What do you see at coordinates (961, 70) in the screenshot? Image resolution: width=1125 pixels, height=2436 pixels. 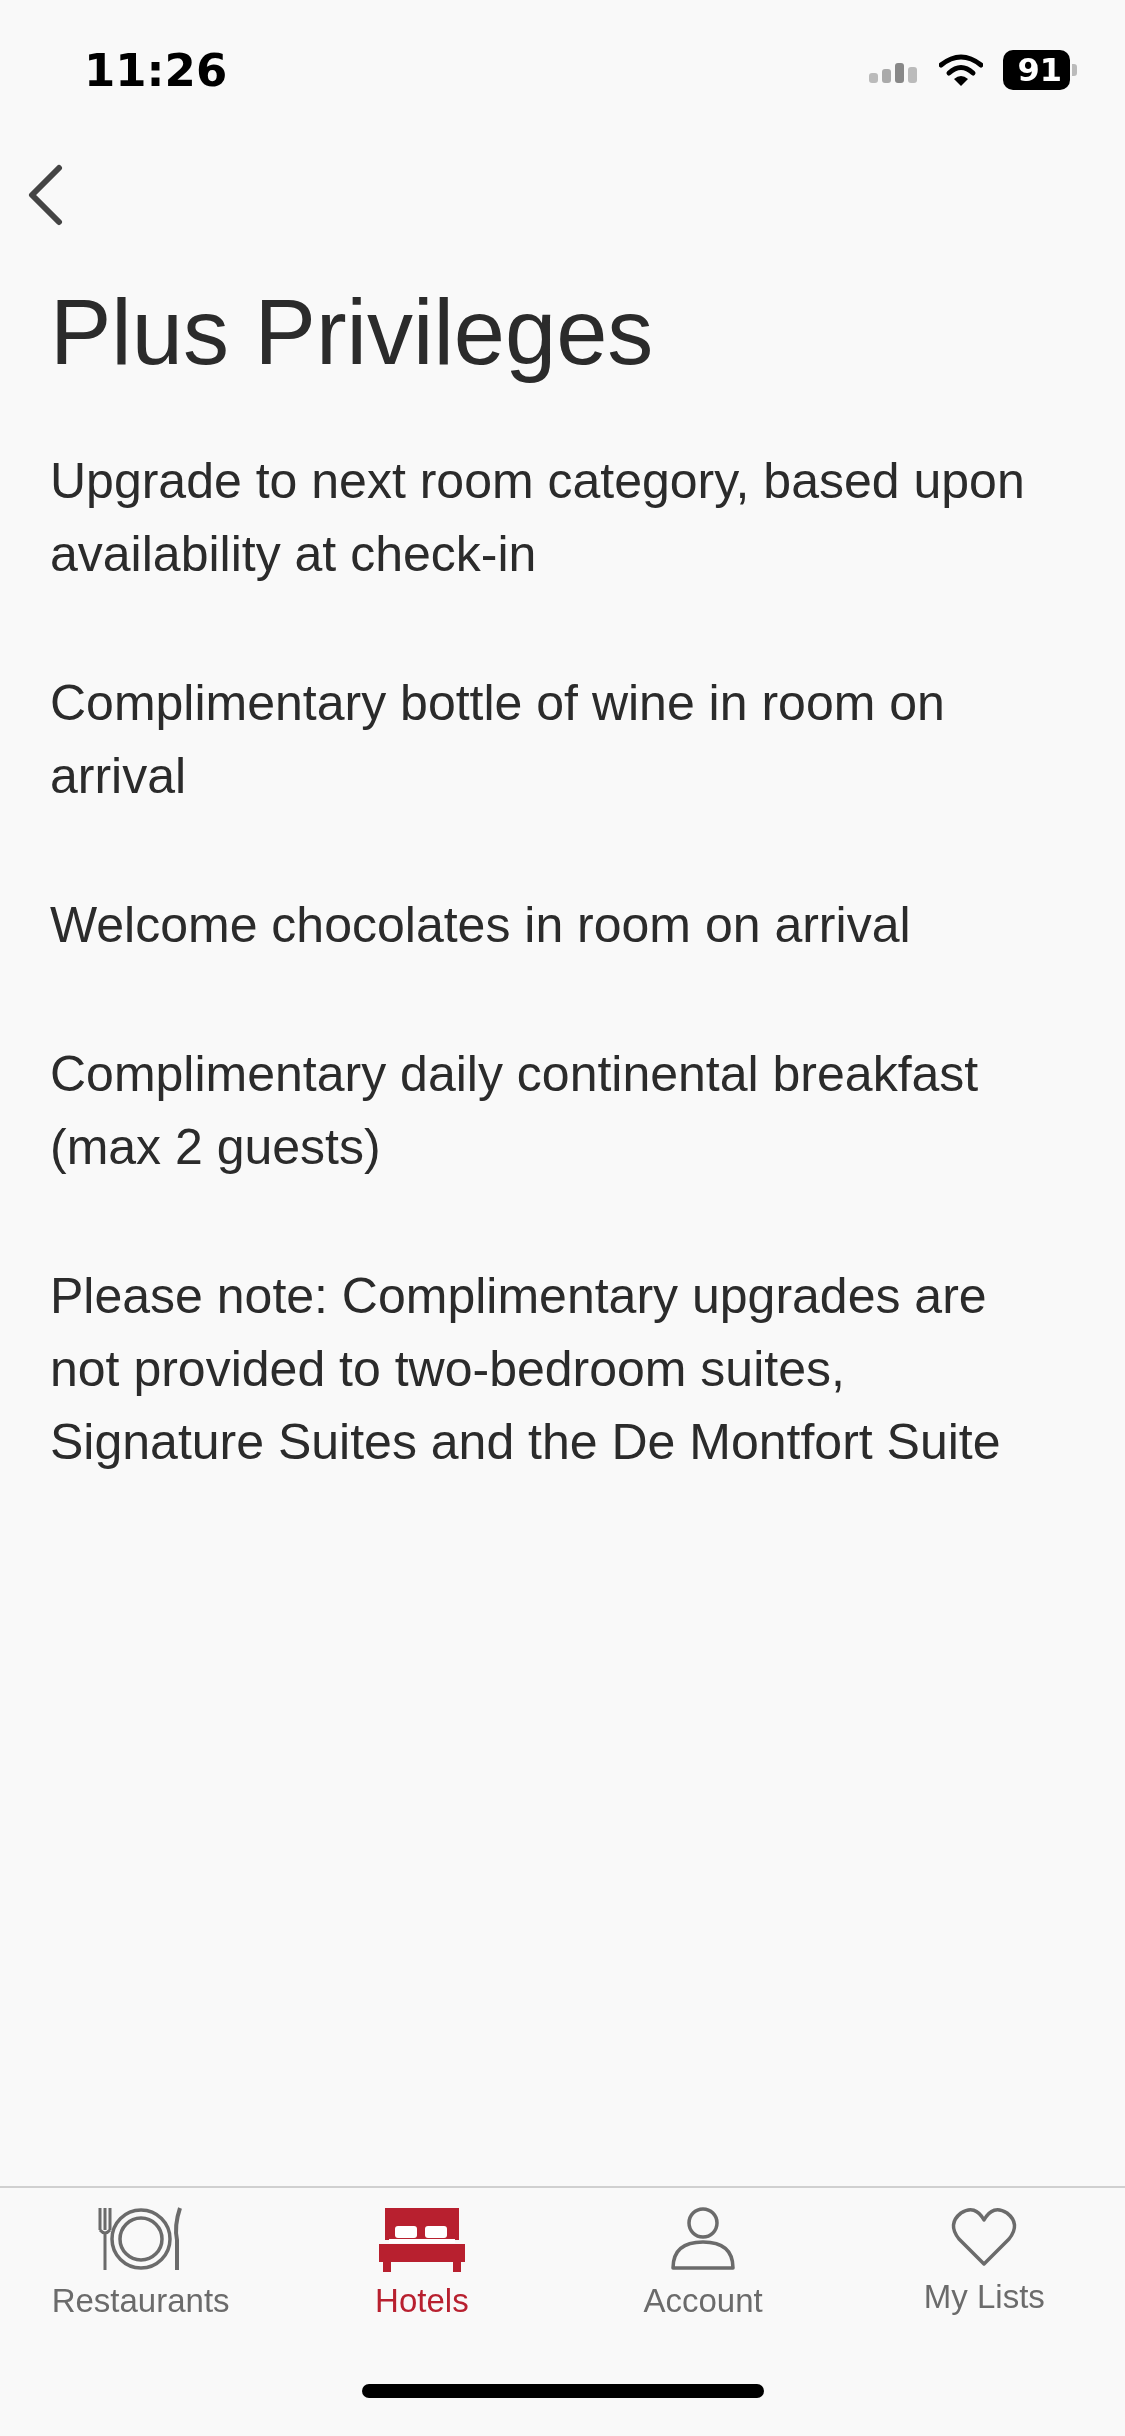 I see `wifi-icon` at bounding box center [961, 70].